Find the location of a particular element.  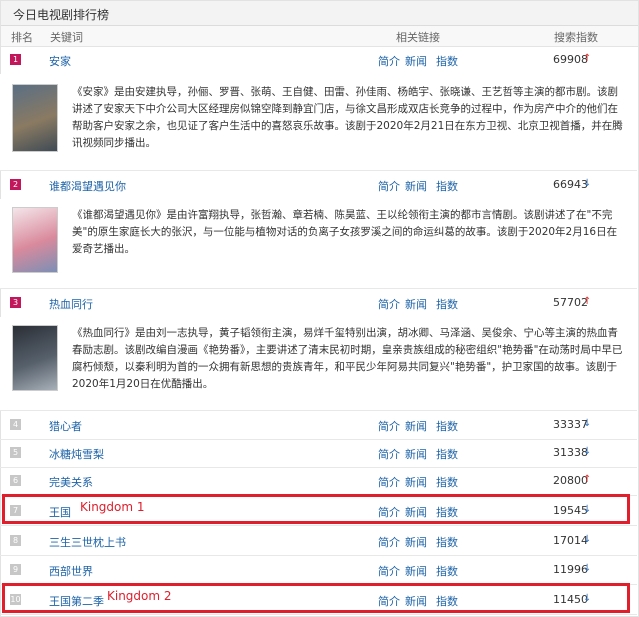

keyword-link: 冰糖炖雪梨 is located at coordinates (76, 454).